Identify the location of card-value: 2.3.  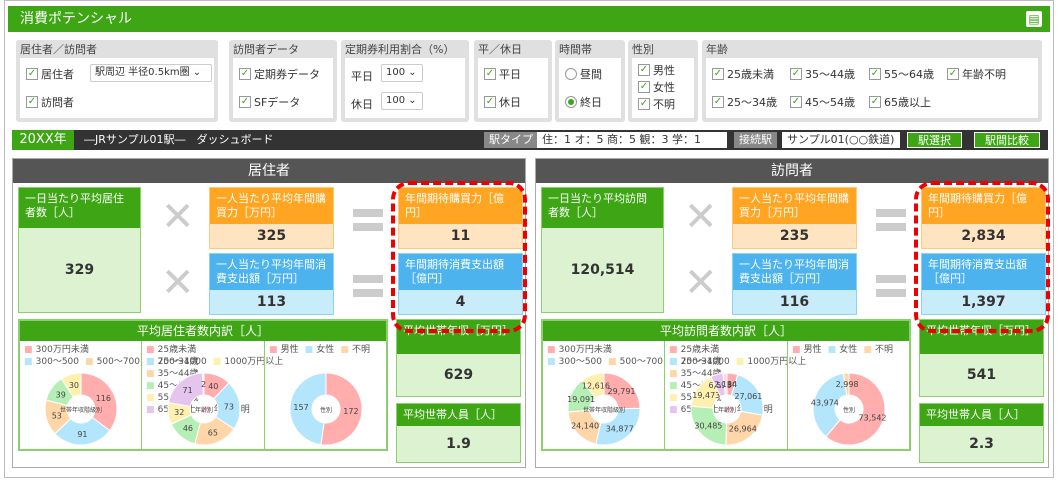
(981, 444).